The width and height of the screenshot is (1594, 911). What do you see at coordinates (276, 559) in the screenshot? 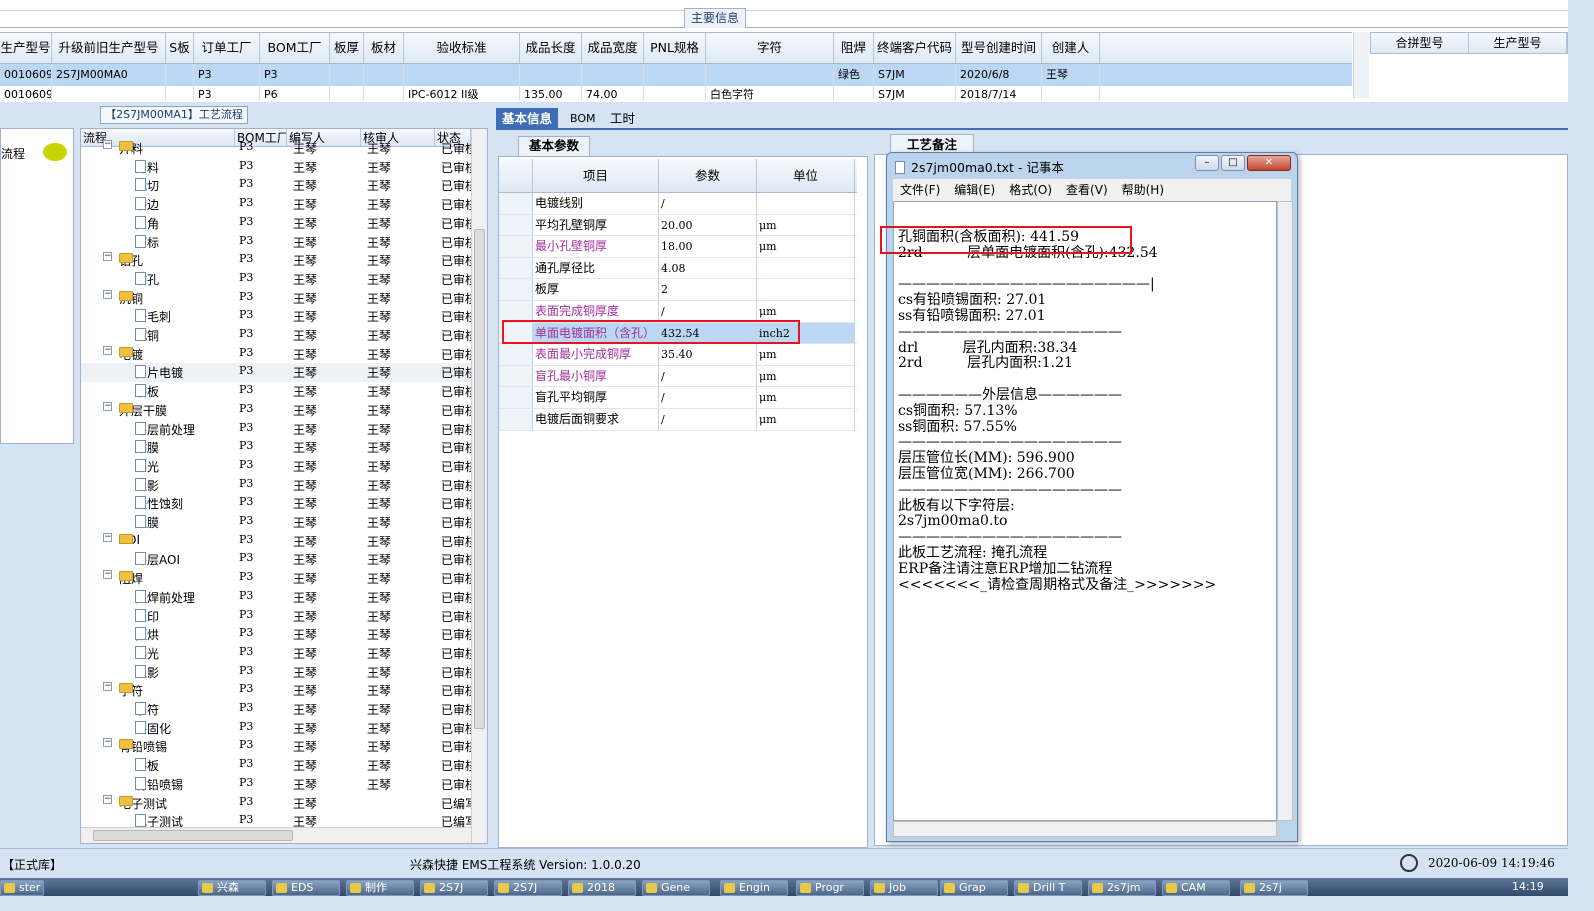
I see `tree-step-row: 外层AOI P3 王琴 王琴 已审核` at bounding box center [276, 559].